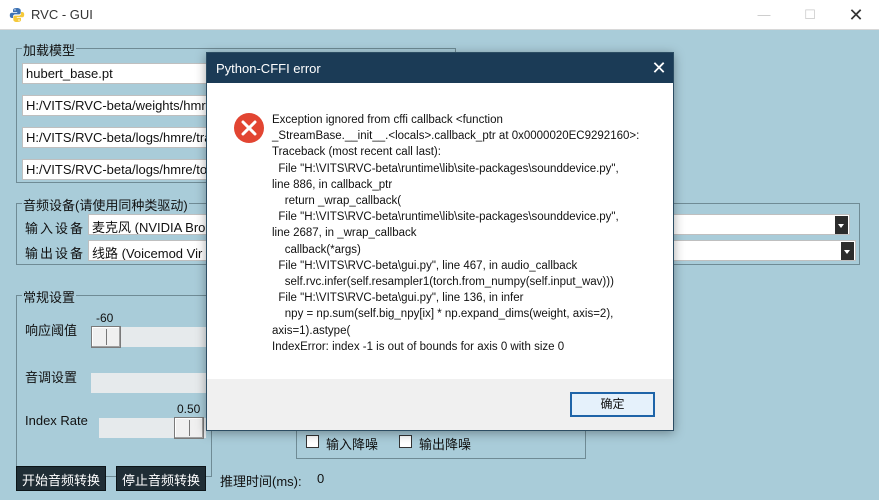  What do you see at coordinates (106, 337) in the screenshot?
I see `threshold-slider-thumb` at bounding box center [106, 337].